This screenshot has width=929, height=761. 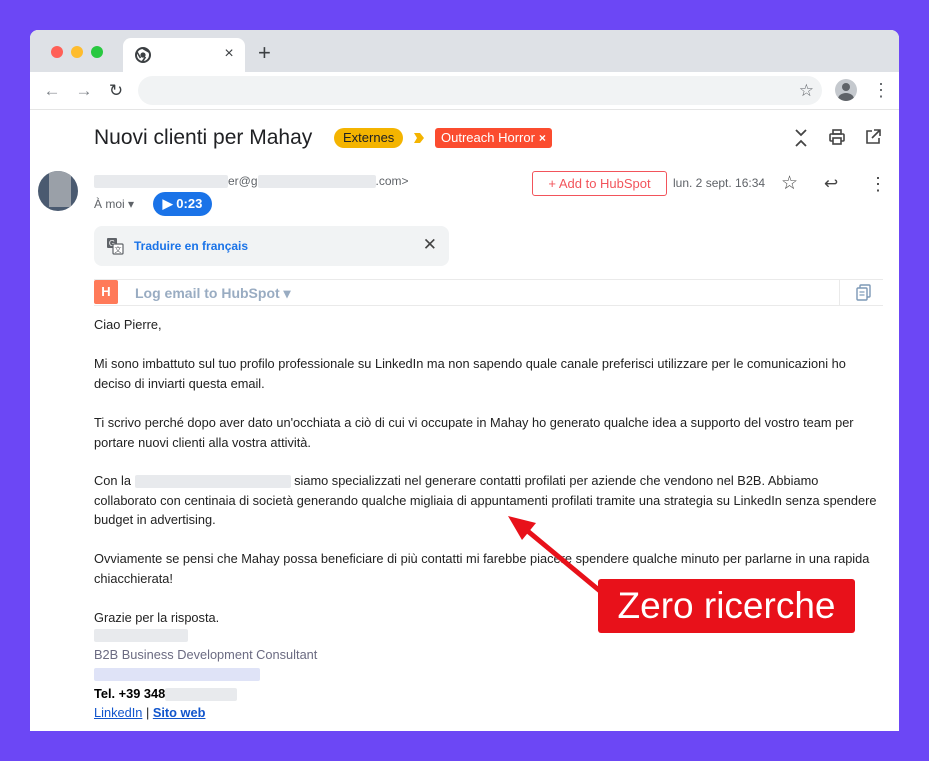 I want to click on hubspot-log-bar: H Log email to HubSpot ▾, so click(x=488, y=292).